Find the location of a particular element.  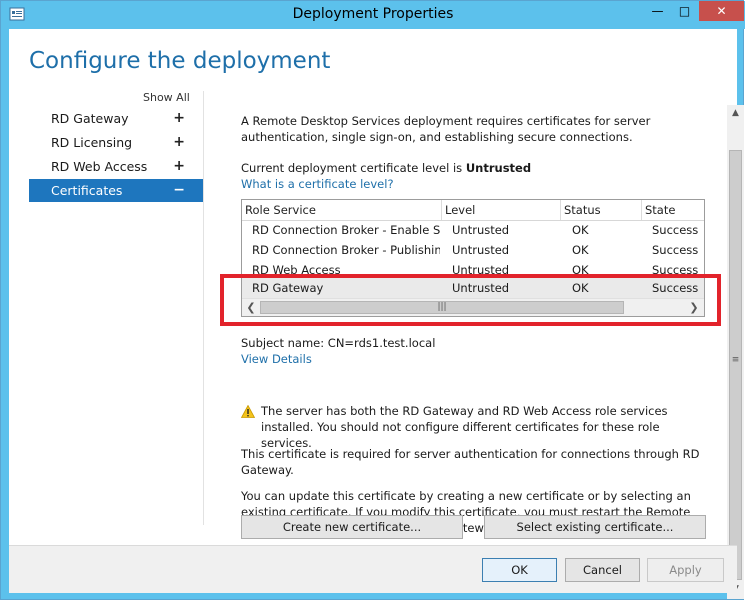

cell-role: RD Connection Broker - Publishing is located at coordinates (346, 250).